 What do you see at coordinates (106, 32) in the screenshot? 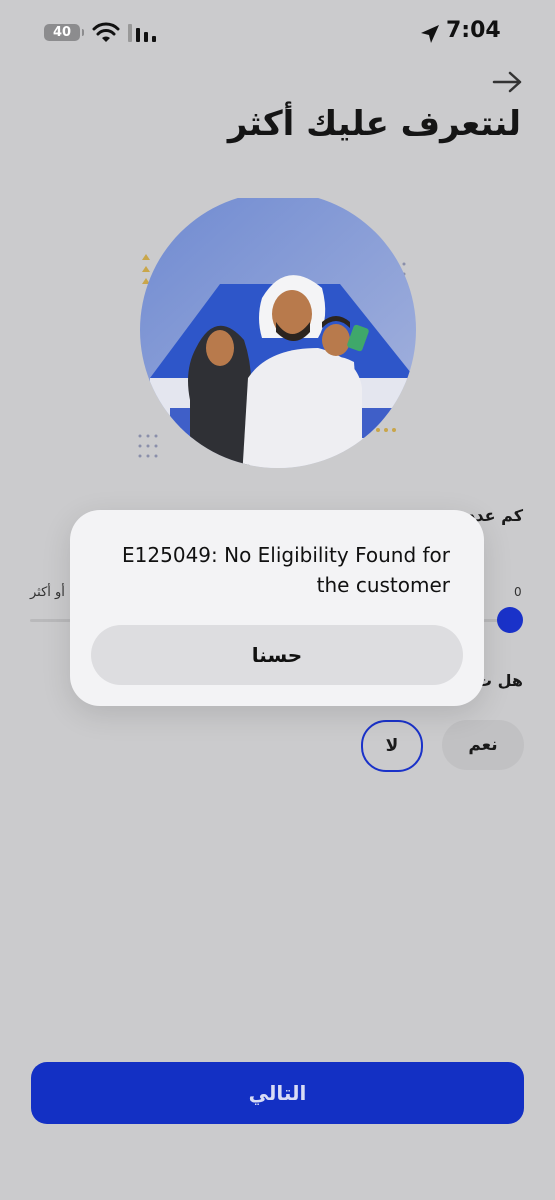
I see `wifi-icon` at bounding box center [106, 32].